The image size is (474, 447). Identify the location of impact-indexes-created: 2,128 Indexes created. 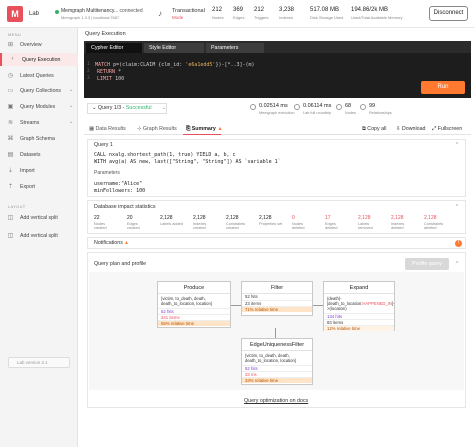
(200, 223).